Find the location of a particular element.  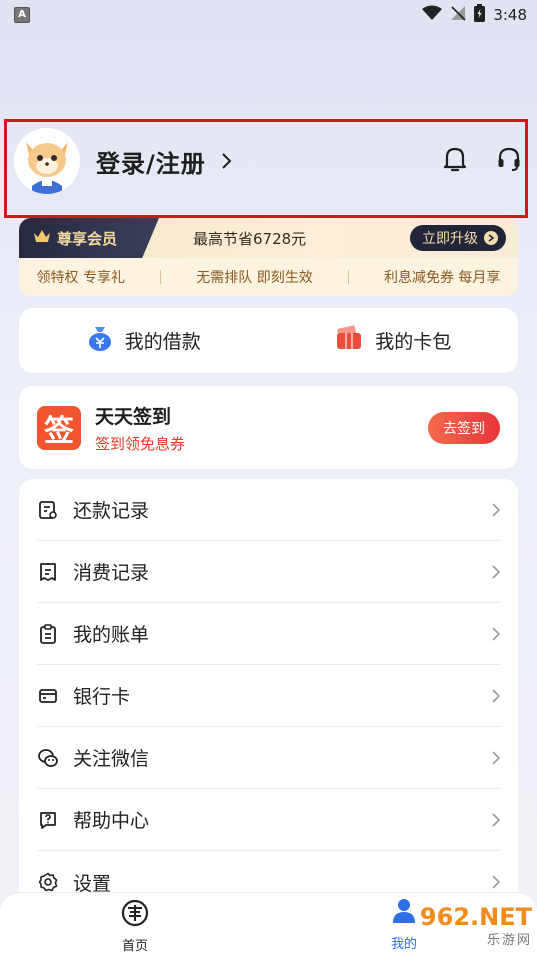

menu-item-my-bill: 我的账单 is located at coordinates (268, 634).